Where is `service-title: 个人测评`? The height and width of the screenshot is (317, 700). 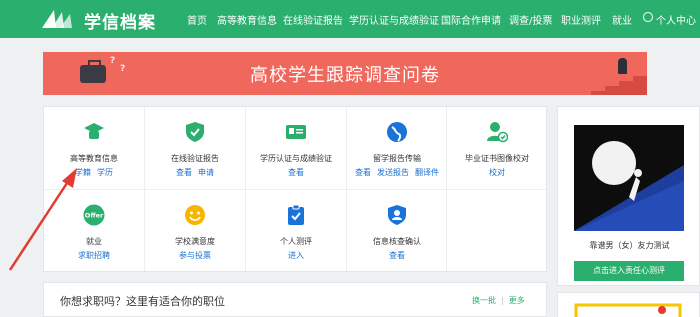 service-title: 个人测评 is located at coordinates (296, 241).